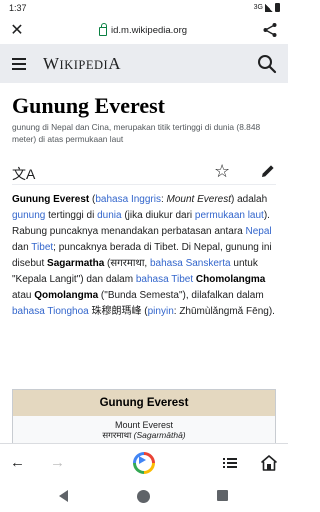  What do you see at coordinates (76, 263) in the screenshot?
I see `bold-term: Sagarmatha` at bounding box center [76, 263].